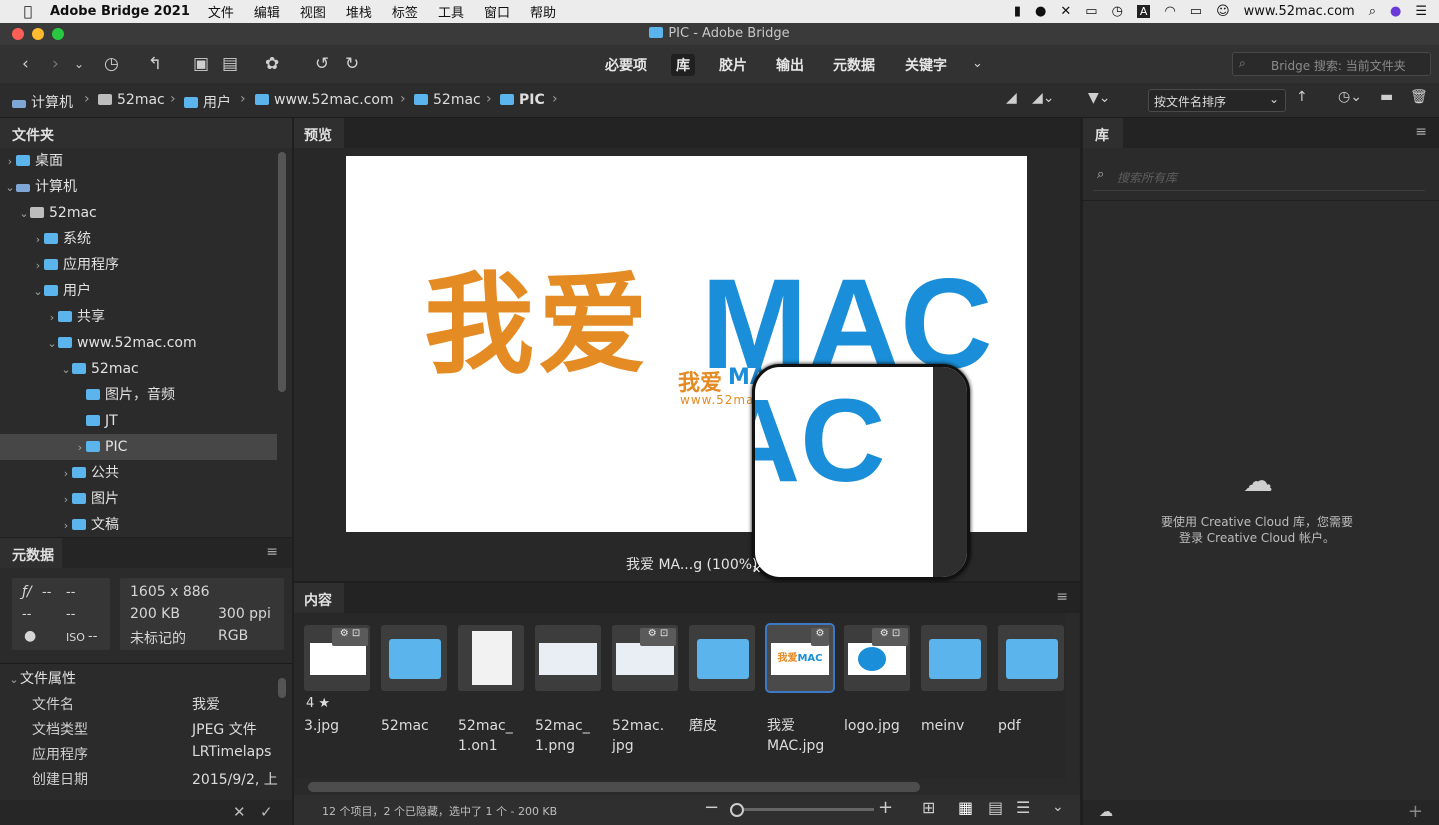  Describe the element at coordinates (313, 11) in the screenshot. I see `menu-view: 视图` at that location.